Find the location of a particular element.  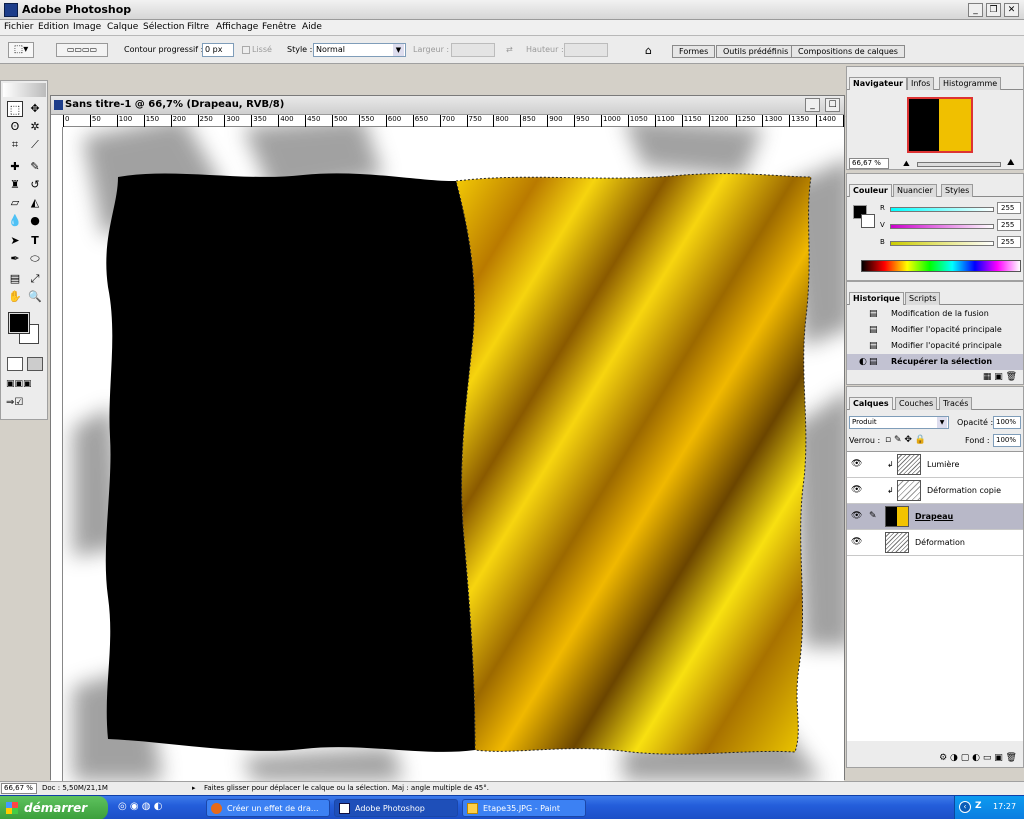

hand-tool-icon: ✋ is located at coordinates (15, 297).